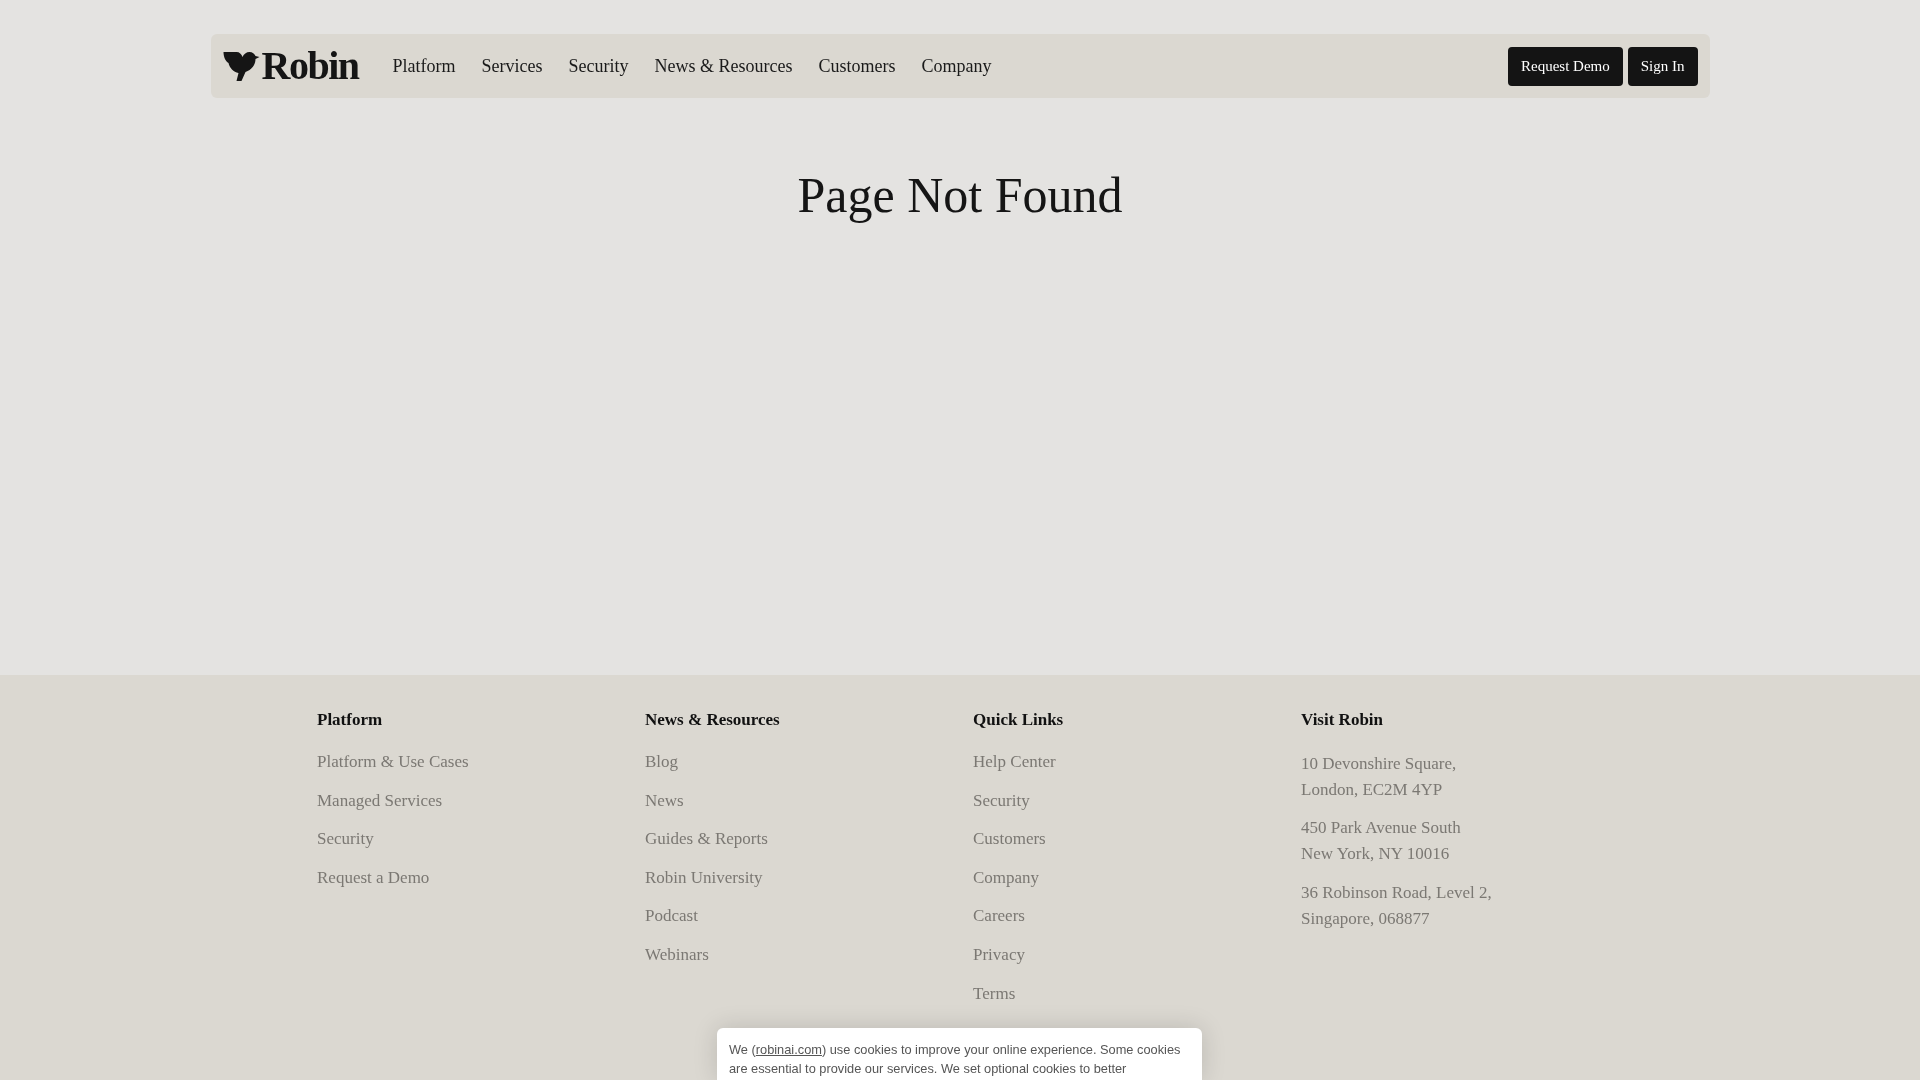  I want to click on cookie-domain-link: robinai.com, so click(788, 1049).